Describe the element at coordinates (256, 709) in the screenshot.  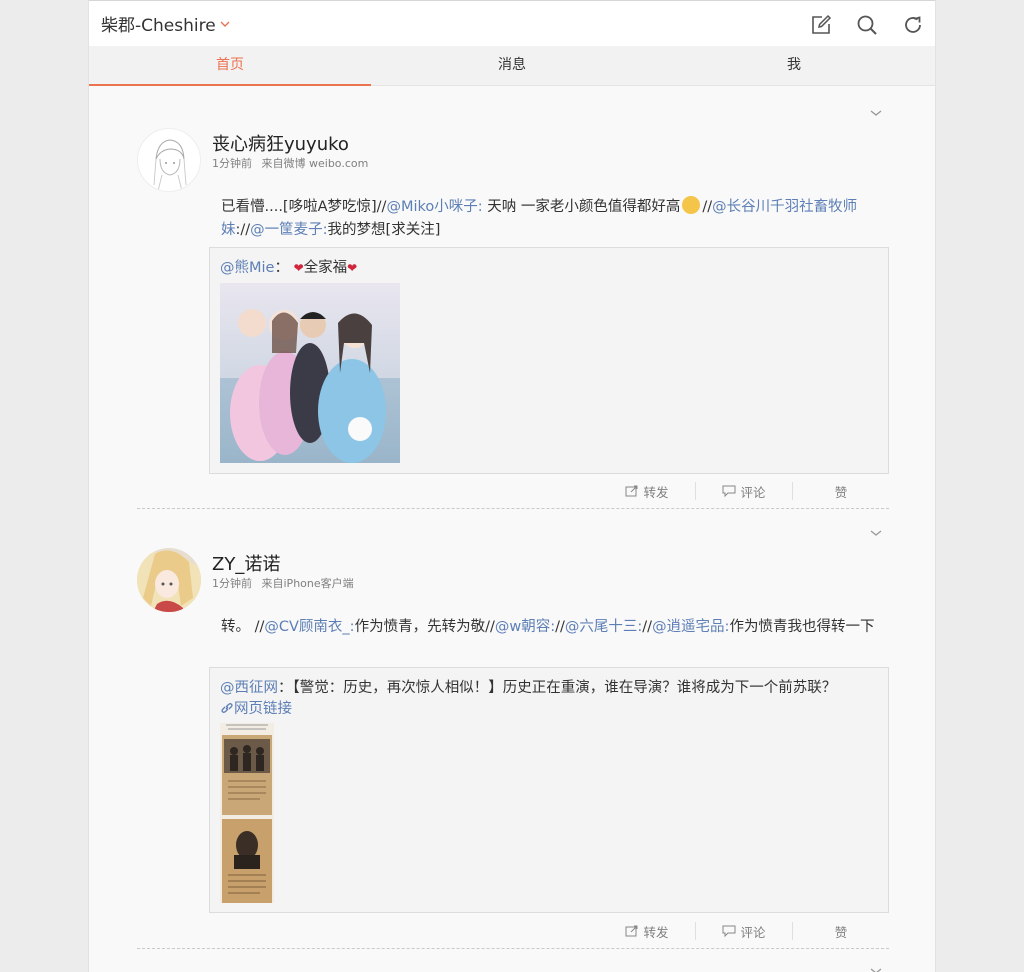
I see `web-link: 网页链接` at that location.